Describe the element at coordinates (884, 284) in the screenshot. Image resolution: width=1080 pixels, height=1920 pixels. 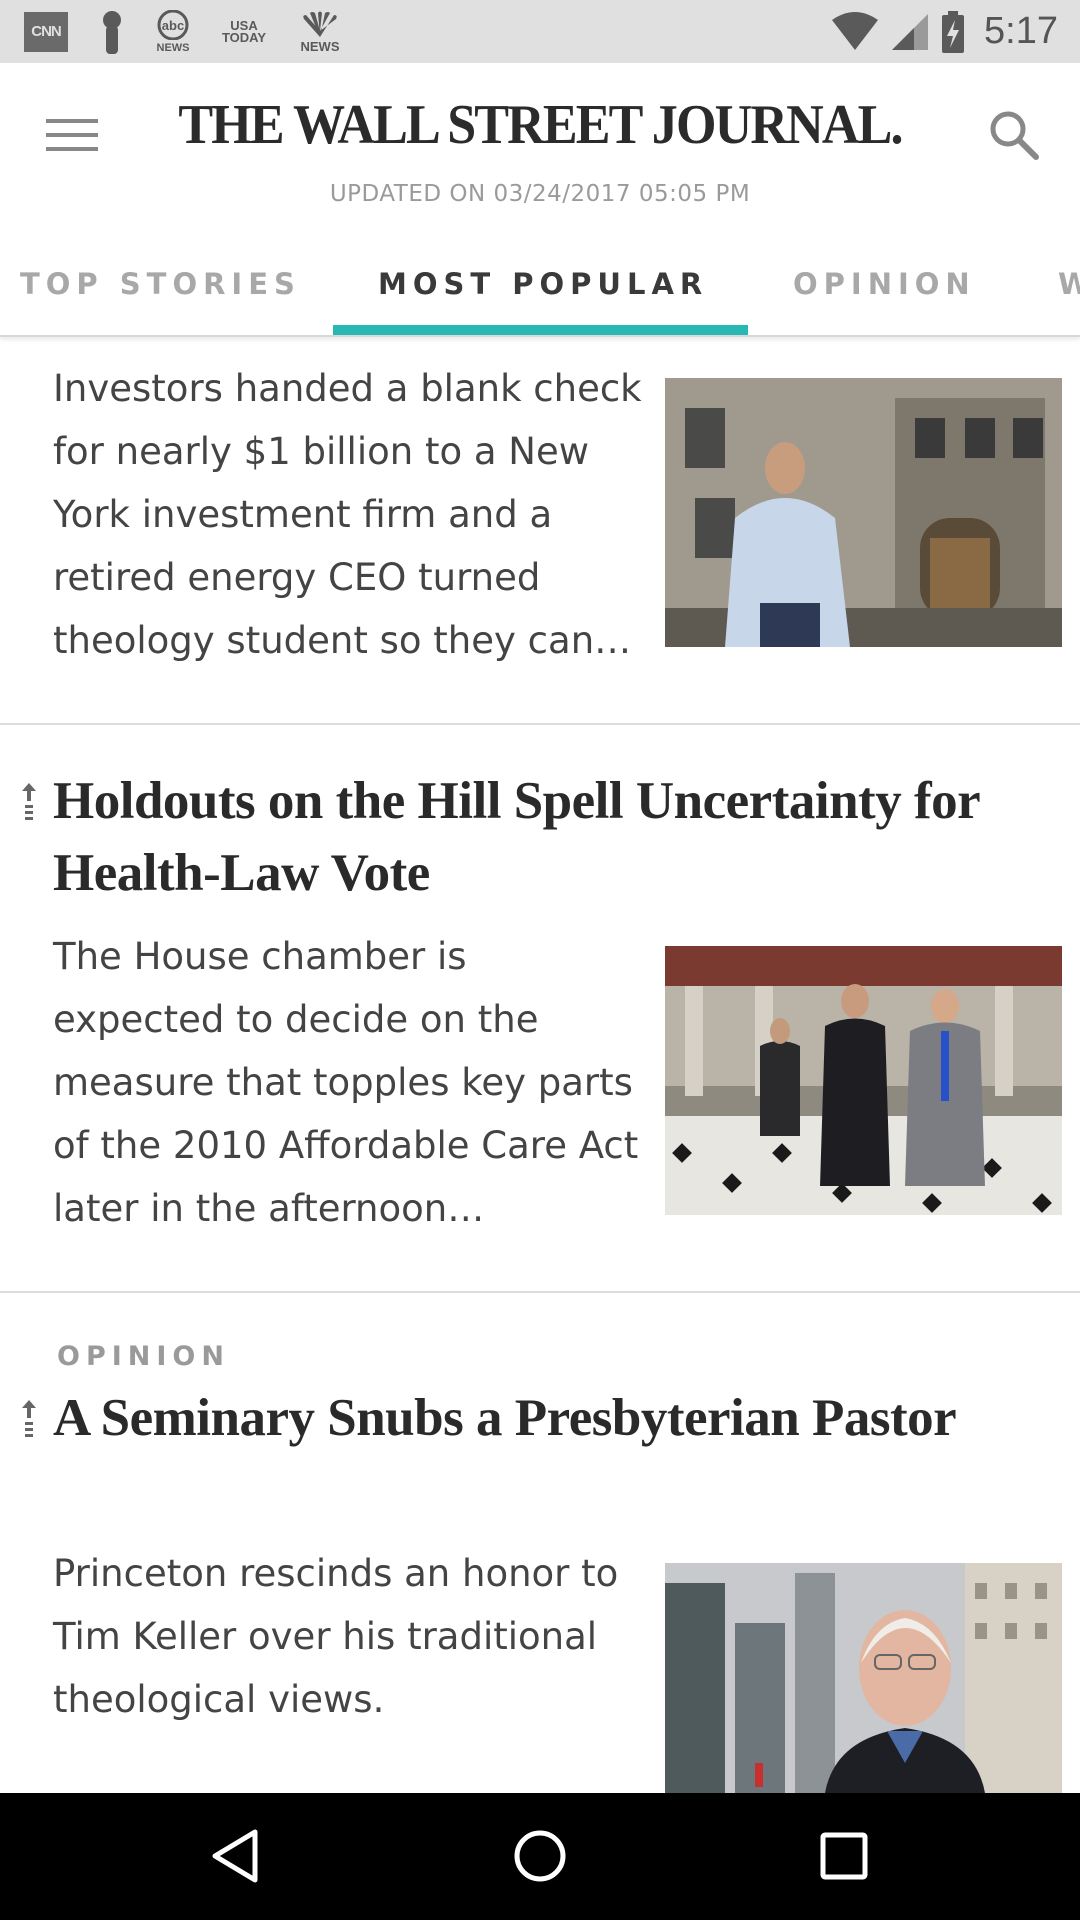
I see `tab-opinion: OPINION` at that location.